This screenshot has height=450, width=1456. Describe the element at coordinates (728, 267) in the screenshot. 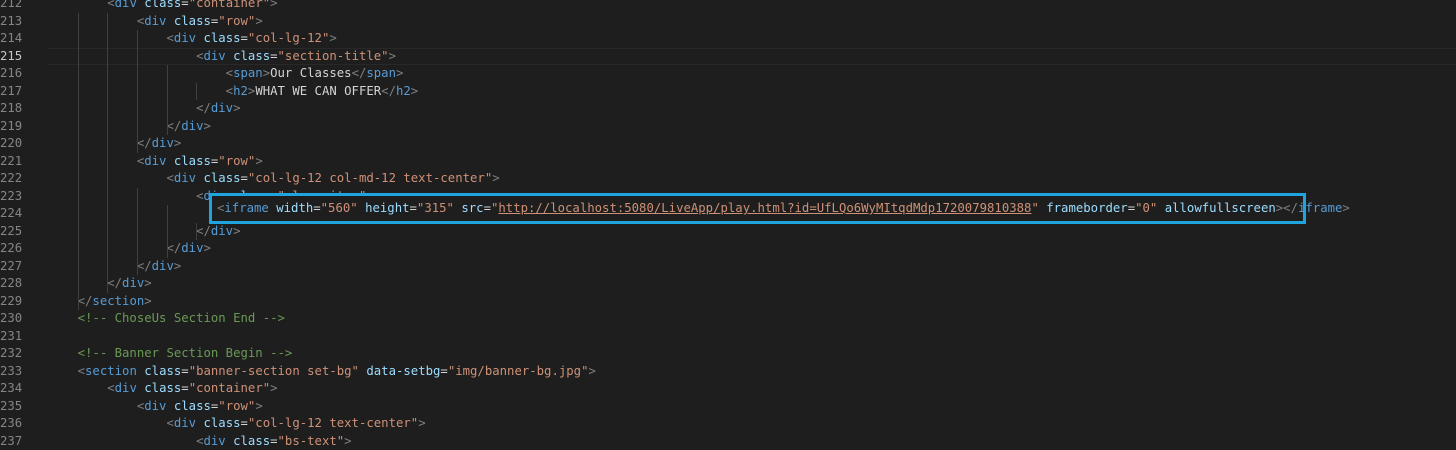

I see `code-line: 227 </div>` at that location.